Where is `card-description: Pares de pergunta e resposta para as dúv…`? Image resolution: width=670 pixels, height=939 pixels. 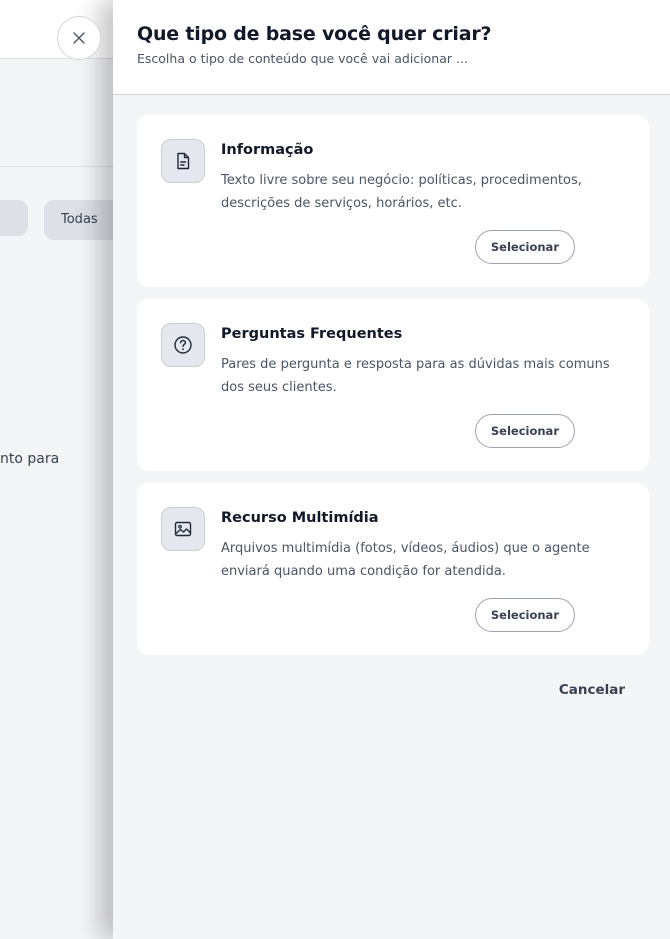 card-description: Pares de pergunta e resposta para as dúv… is located at coordinates (415, 376).